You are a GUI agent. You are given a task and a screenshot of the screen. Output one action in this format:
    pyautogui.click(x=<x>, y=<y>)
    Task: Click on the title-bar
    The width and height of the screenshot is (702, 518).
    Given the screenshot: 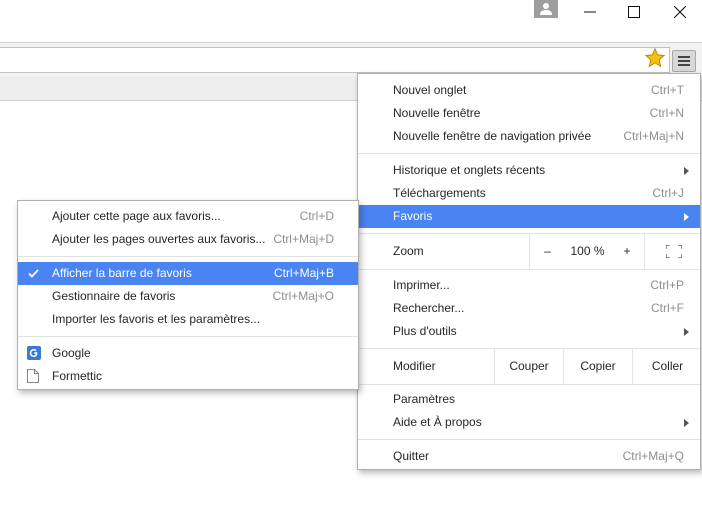 What is the action you would take?
    pyautogui.click(x=351, y=21)
    